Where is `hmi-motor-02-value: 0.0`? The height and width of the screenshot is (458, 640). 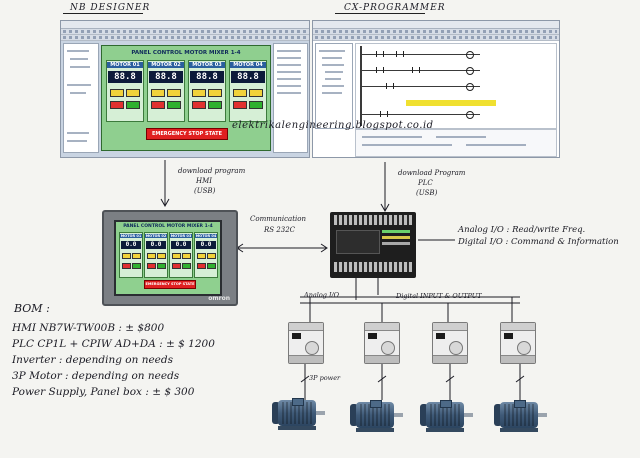 hmi-motor-02-value: 0.0 is located at coordinates (156, 245).